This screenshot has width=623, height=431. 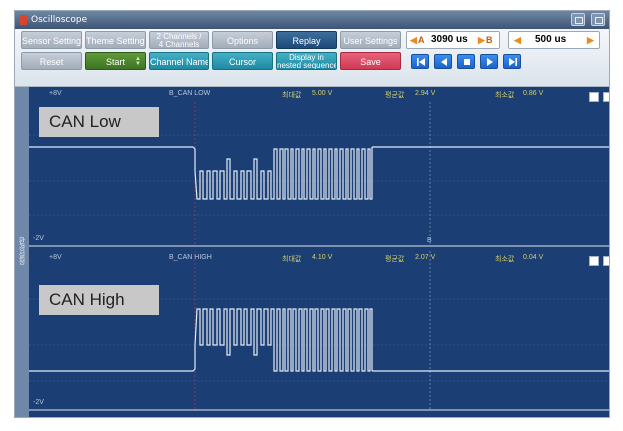 What do you see at coordinates (578, 19) in the screenshot?
I see `restore-icon` at bounding box center [578, 19].